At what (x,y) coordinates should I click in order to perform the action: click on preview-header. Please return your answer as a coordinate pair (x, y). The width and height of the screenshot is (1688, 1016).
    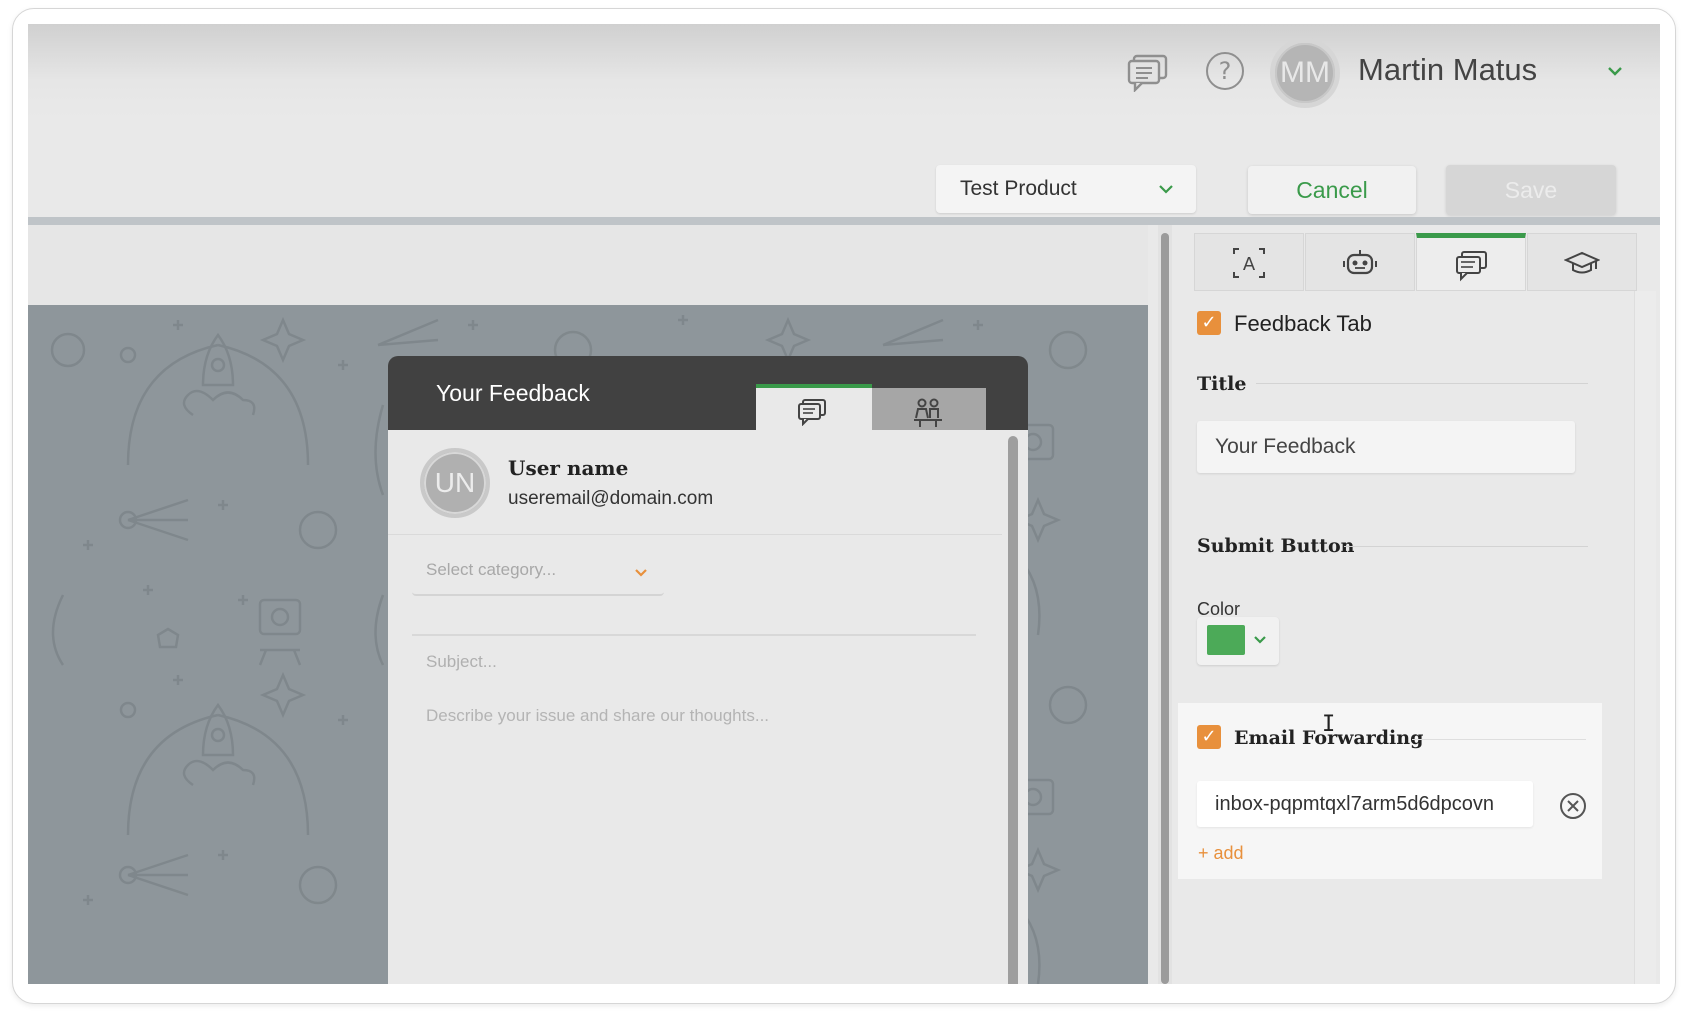
    Looking at the image, I should click on (588, 265).